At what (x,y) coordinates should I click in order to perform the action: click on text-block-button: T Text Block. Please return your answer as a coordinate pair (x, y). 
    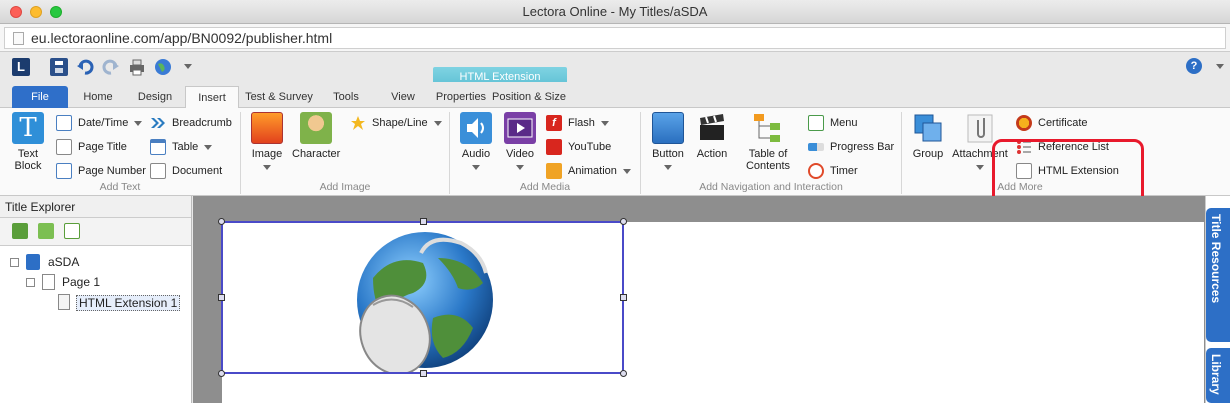
    Looking at the image, I should click on (28, 142).